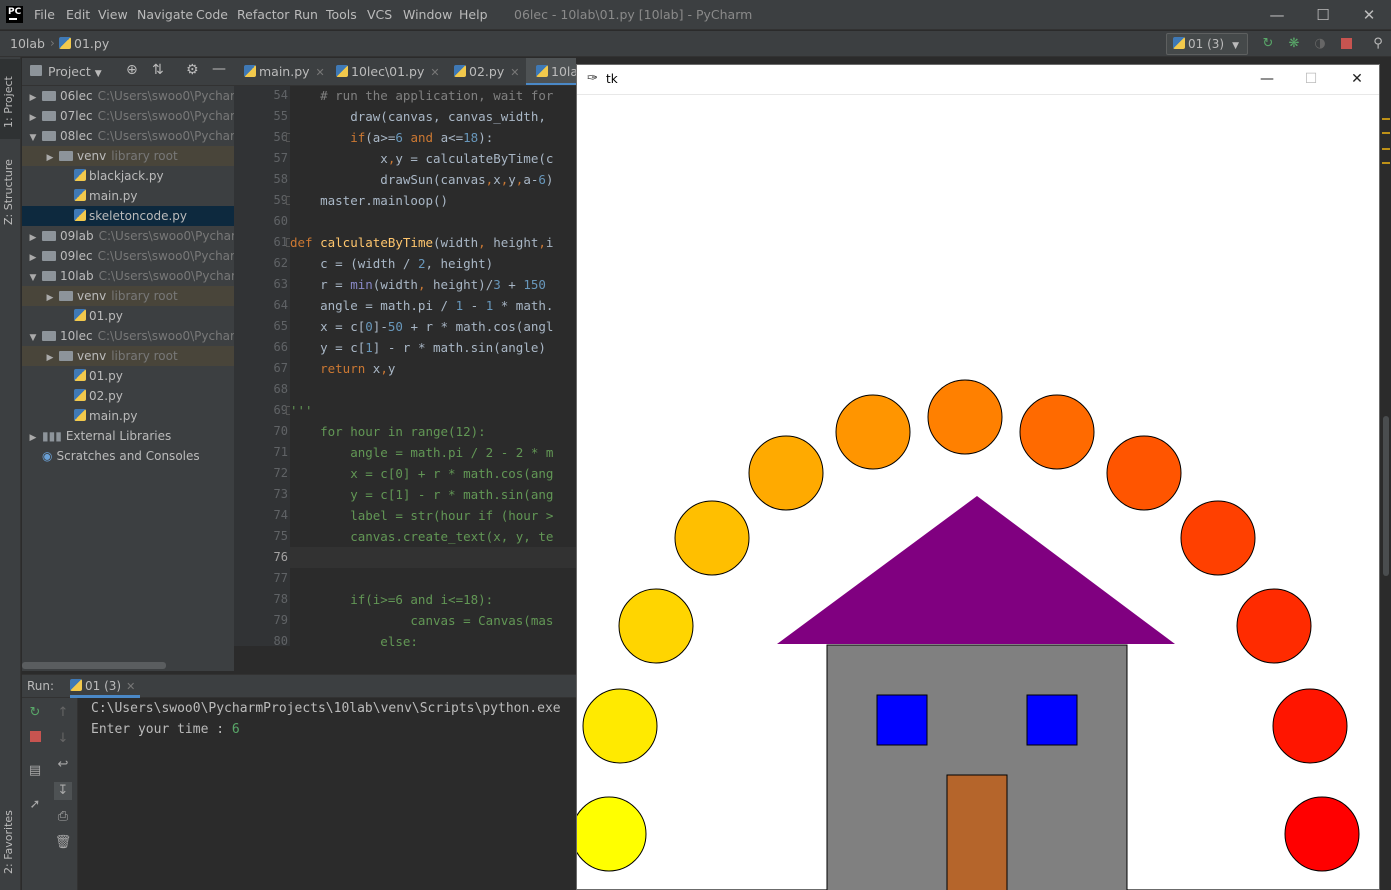 This screenshot has width=1391, height=890. I want to click on tree-item-label: 01.py, so click(106, 316).